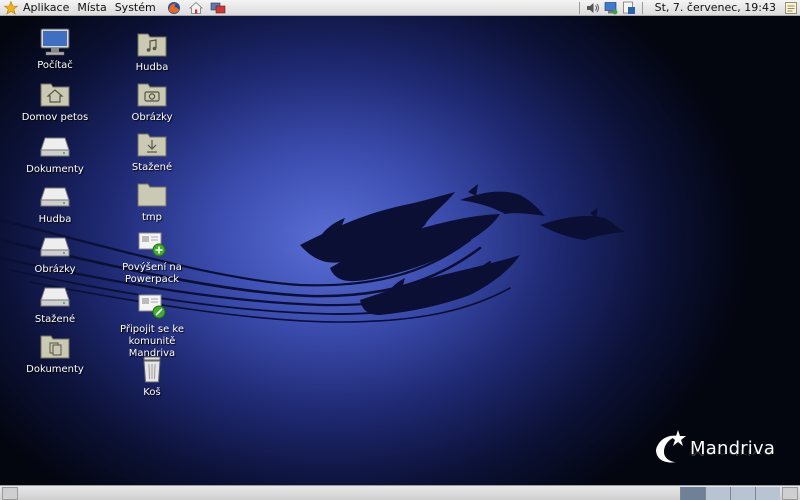 This screenshot has width=800, height=500. I want to click on desktop-icon-music-folder: Hudba, so click(152, 52).